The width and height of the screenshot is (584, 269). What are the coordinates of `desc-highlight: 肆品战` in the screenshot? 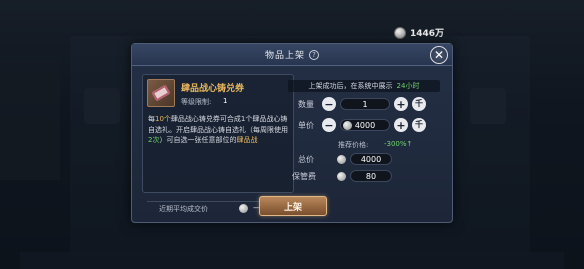 It's located at (247, 140).